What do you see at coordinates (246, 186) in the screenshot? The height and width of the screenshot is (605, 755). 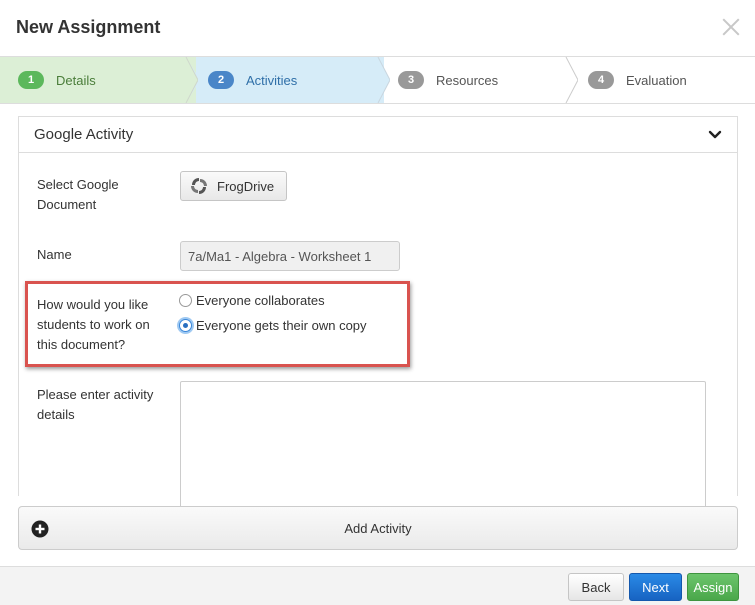 I see `frogdrive-label: FrogDrive` at bounding box center [246, 186].